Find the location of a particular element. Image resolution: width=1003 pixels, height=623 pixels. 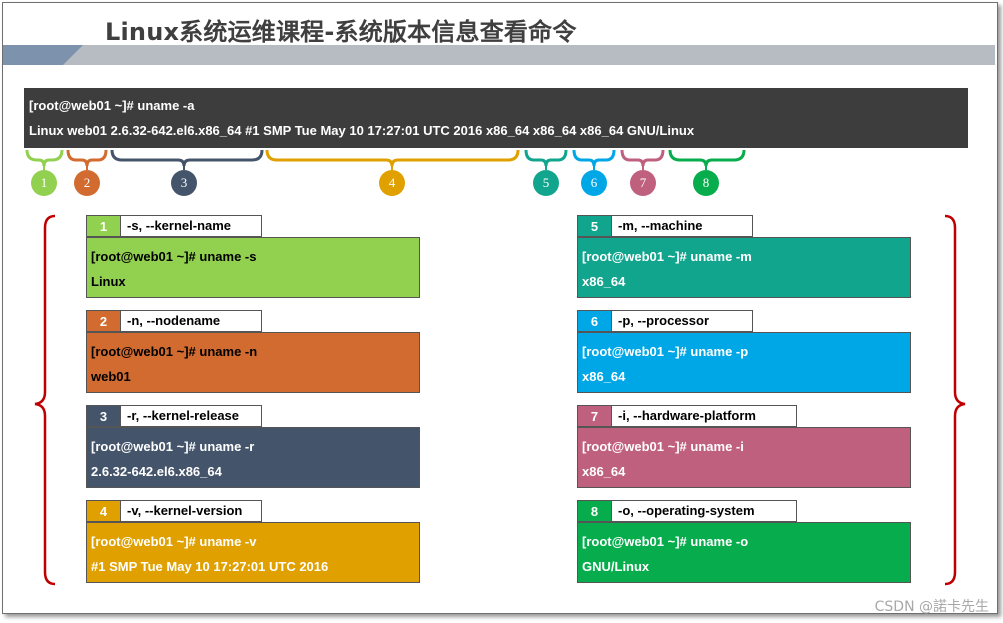

card-command: [root@web01 ~]# uname -o is located at coordinates (665, 541).